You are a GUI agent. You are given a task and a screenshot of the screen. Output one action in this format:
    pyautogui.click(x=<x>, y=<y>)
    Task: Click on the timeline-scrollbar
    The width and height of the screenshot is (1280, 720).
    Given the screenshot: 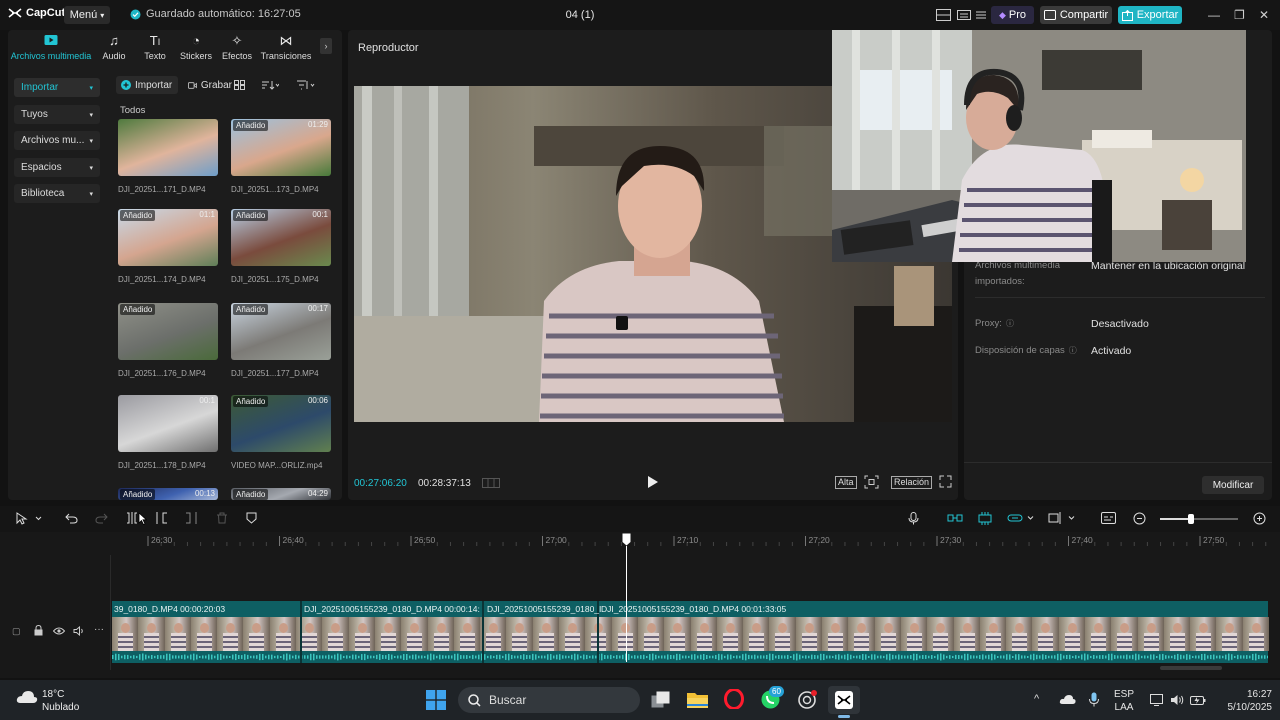 What is the action you would take?
    pyautogui.click(x=1191, y=668)
    